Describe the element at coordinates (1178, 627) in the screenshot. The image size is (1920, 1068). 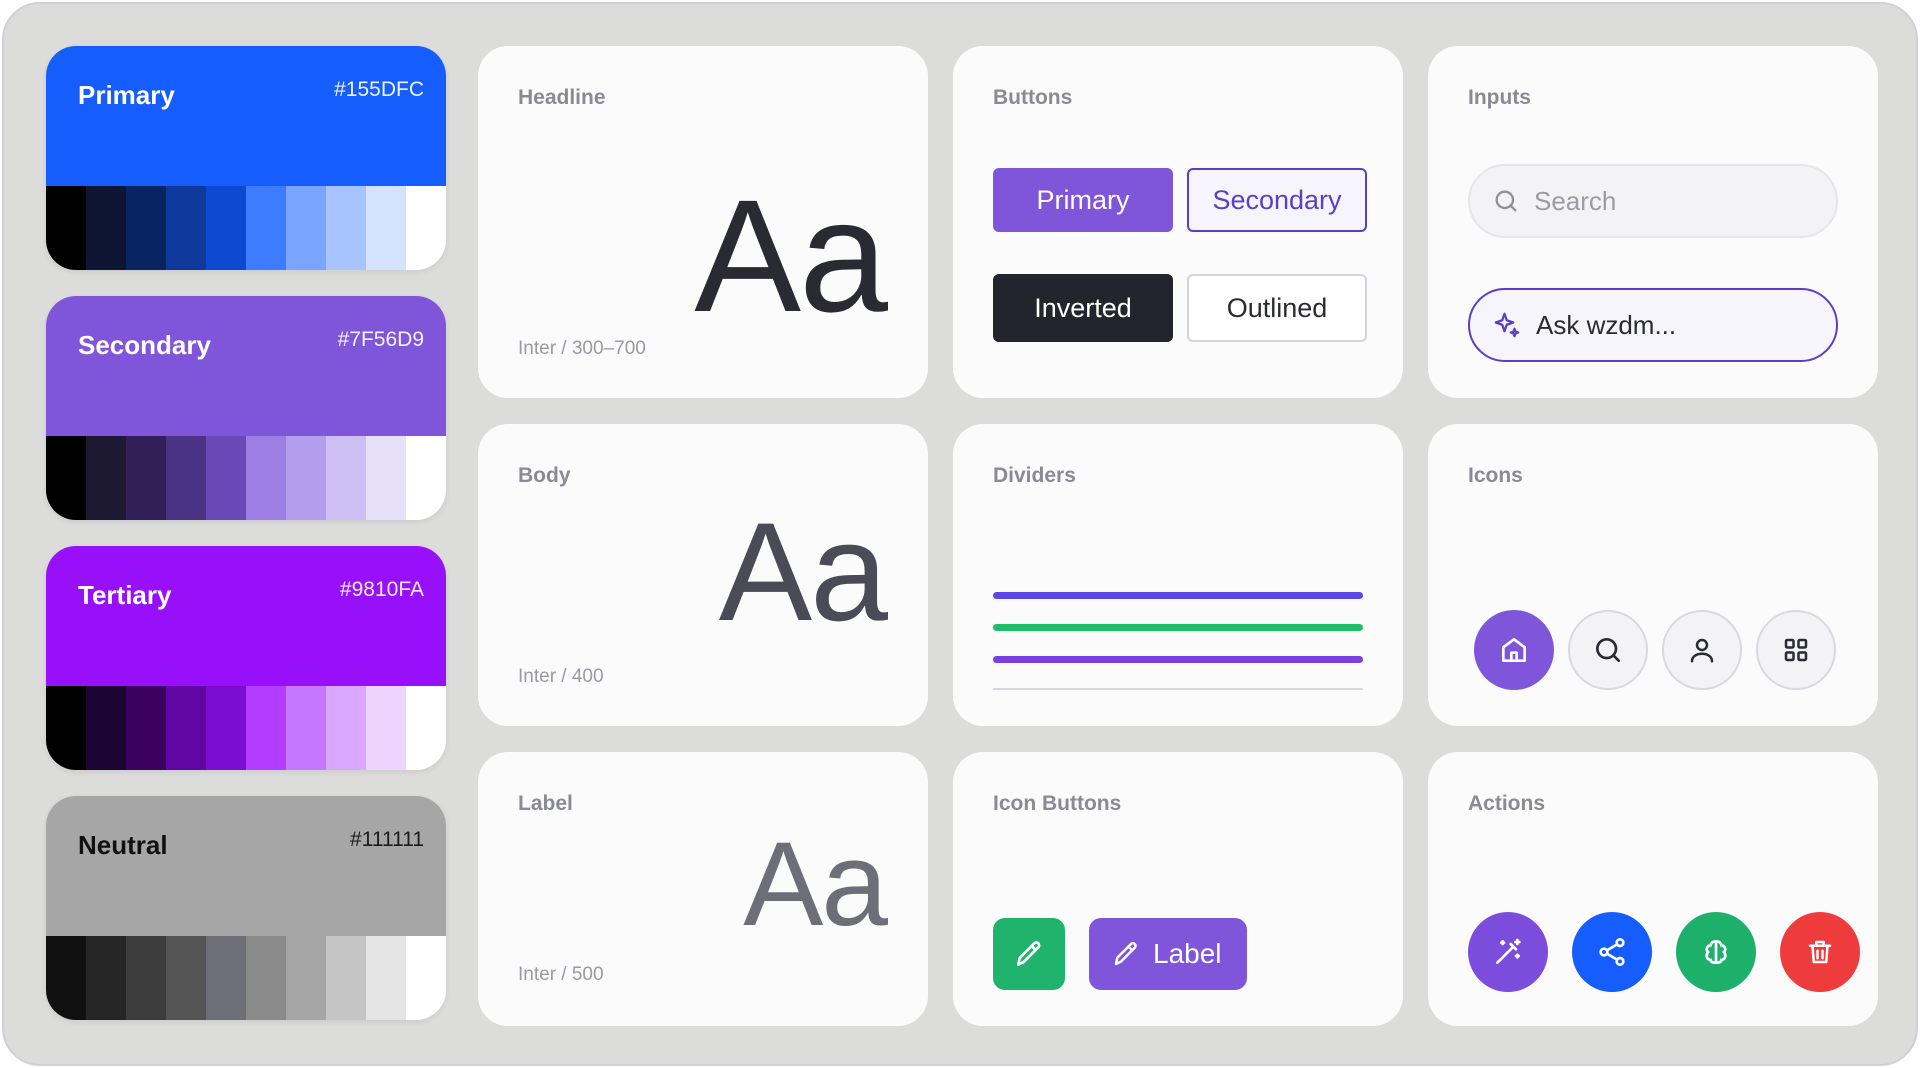
I see `divider-success` at that location.